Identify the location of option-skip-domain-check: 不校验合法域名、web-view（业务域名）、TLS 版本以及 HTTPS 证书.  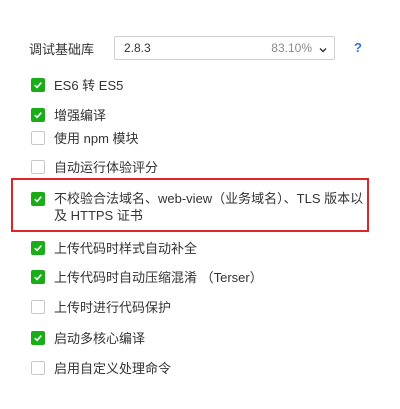
(200, 207).